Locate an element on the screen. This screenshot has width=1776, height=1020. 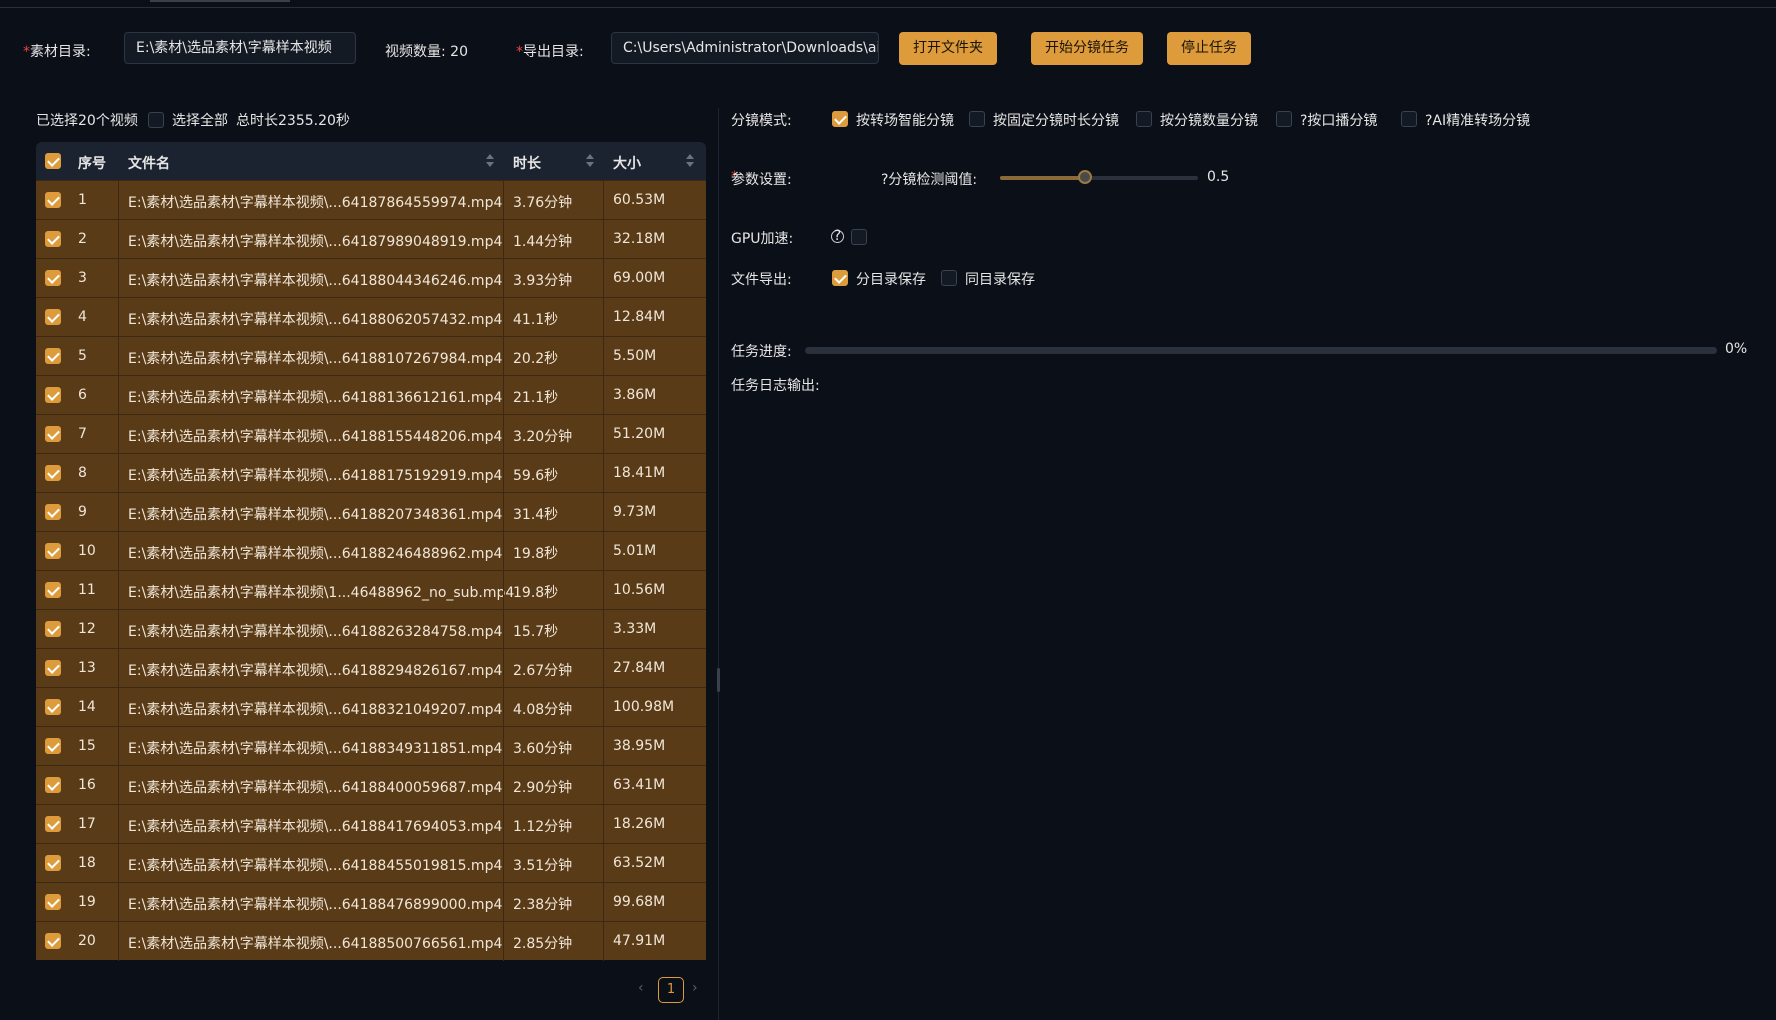
next-page-icon: › is located at coordinates (695, 988).